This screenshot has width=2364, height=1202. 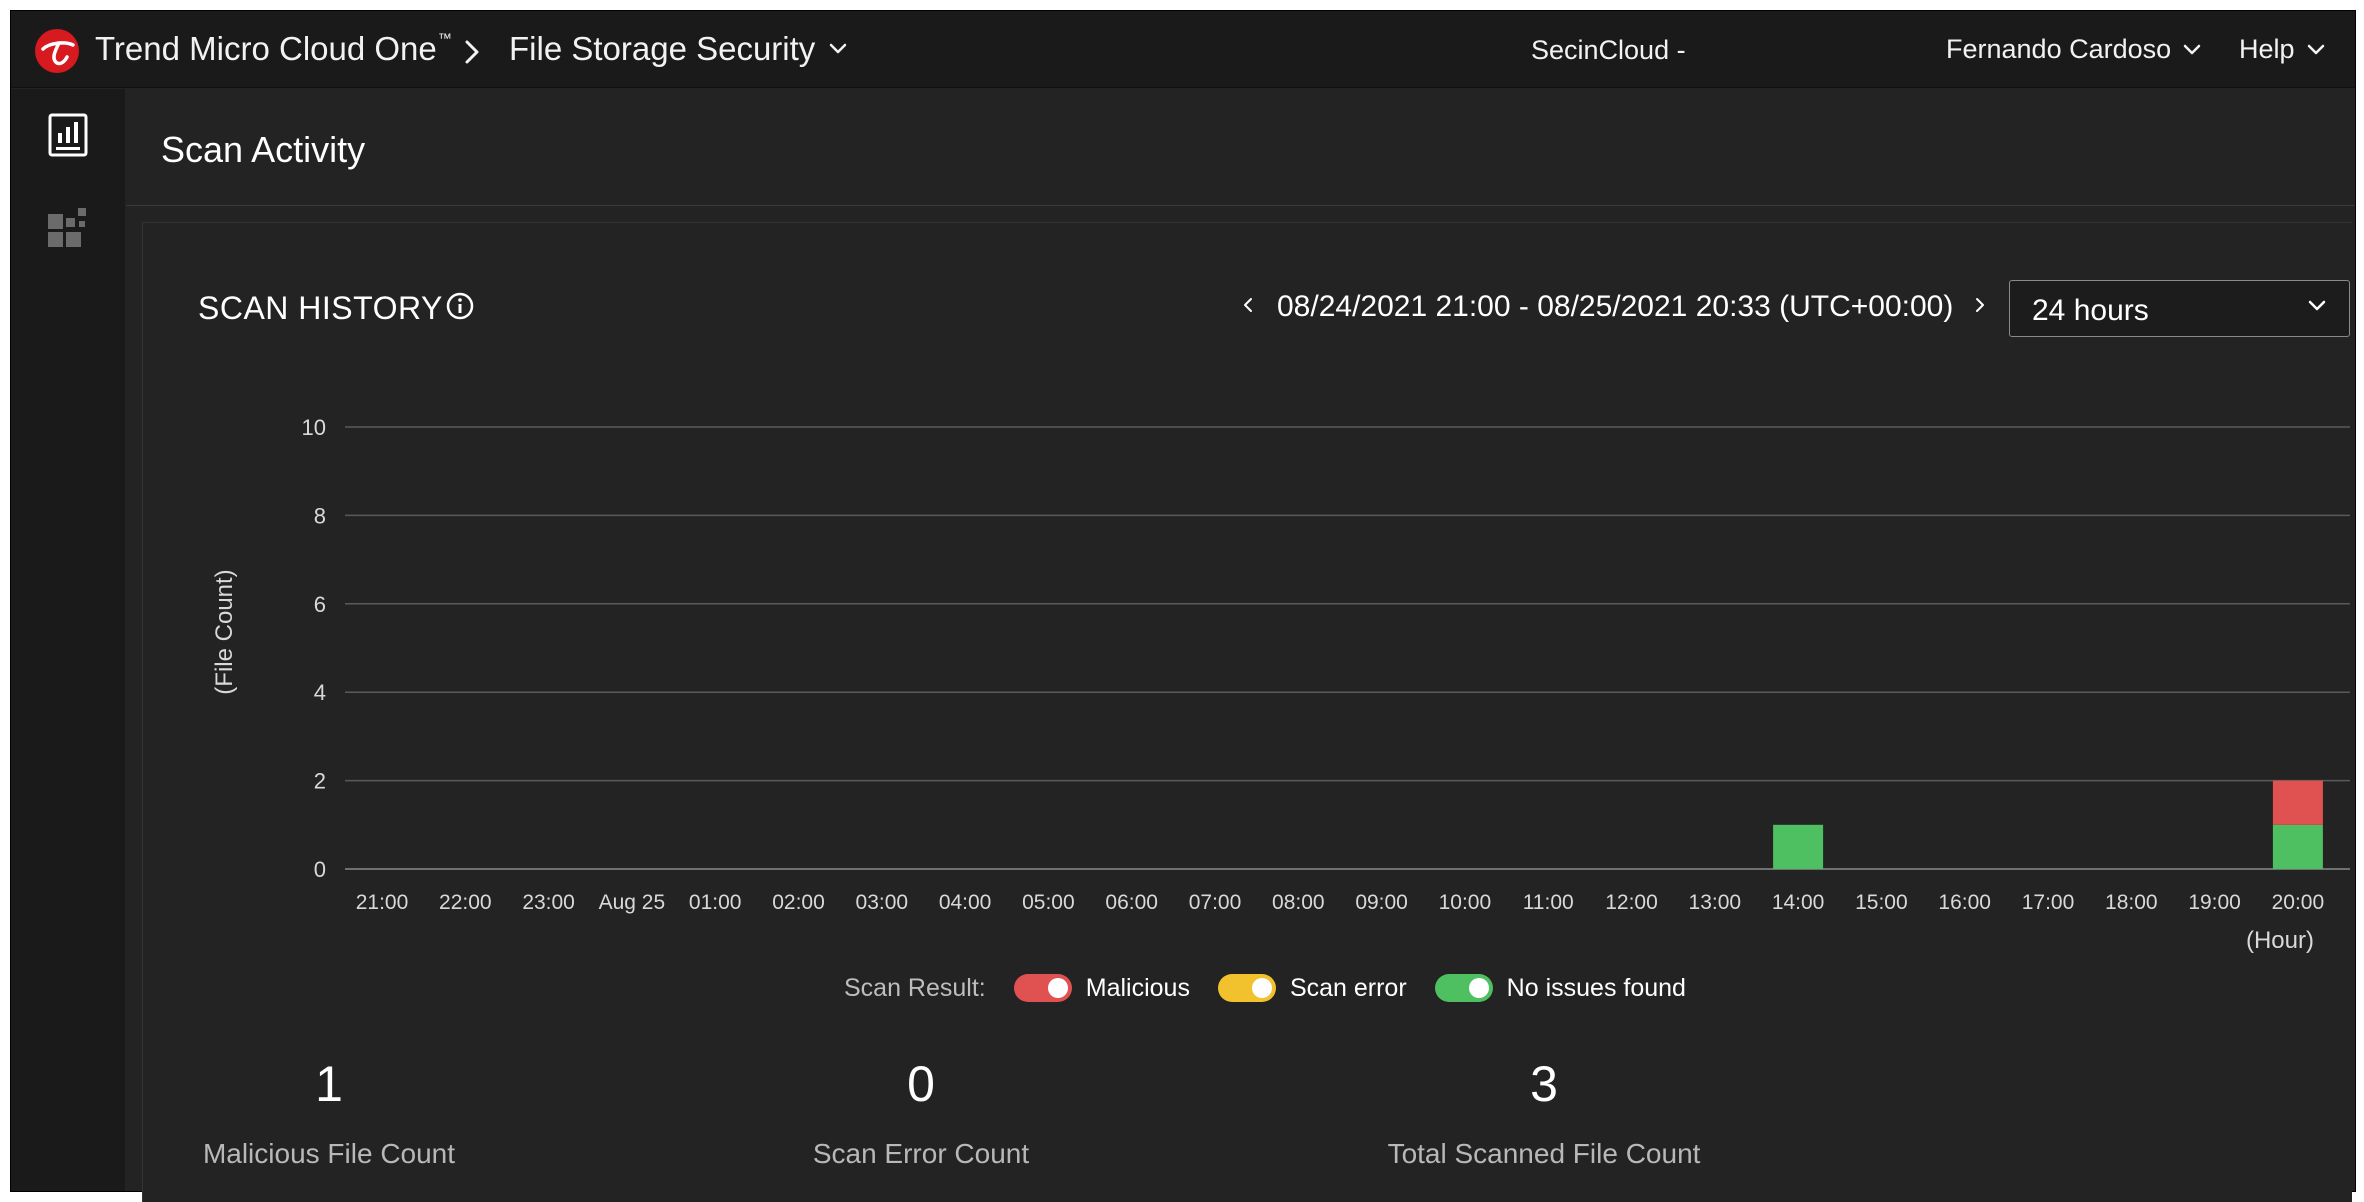 What do you see at coordinates (632, 902) in the screenshot?
I see `x-tick-label: Aug 25` at bounding box center [632, 902].